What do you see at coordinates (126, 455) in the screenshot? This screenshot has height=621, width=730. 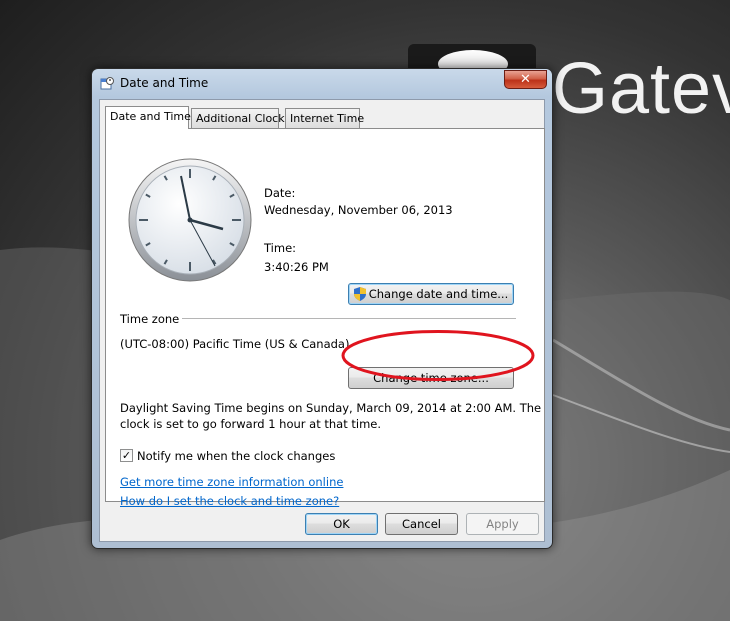 I see `notify-checkbox: ✓` at bounding box center [126, 455].